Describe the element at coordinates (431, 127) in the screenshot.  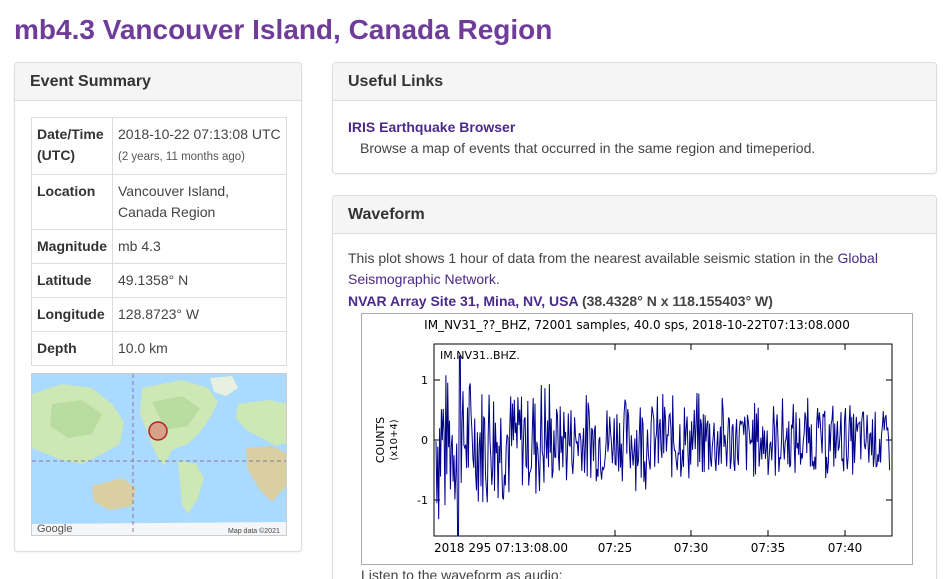
I see `iris-earthquake-browser-link: IRIS Earthquake Browser` at that location.